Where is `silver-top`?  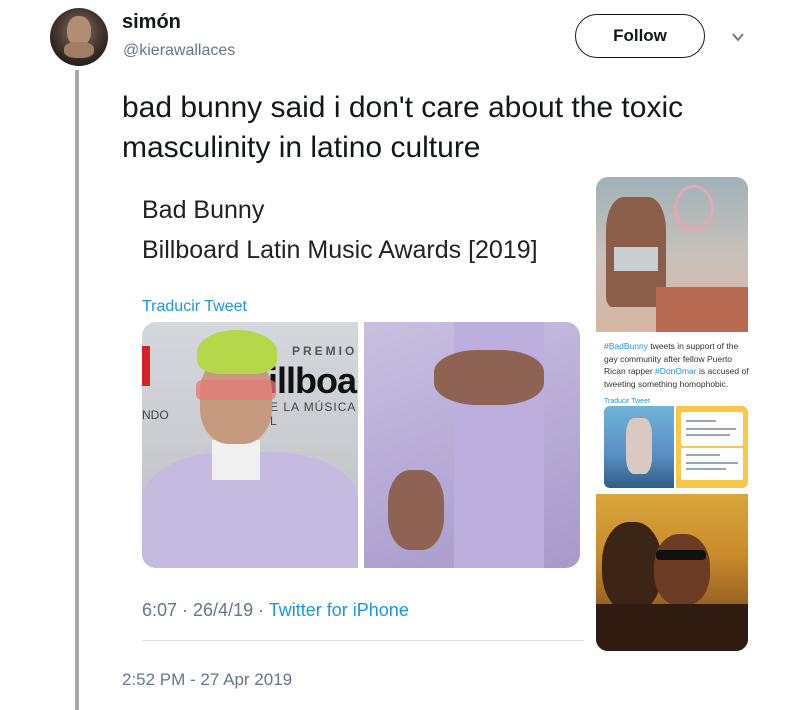
silver-top is located at coordinates (636, 259).